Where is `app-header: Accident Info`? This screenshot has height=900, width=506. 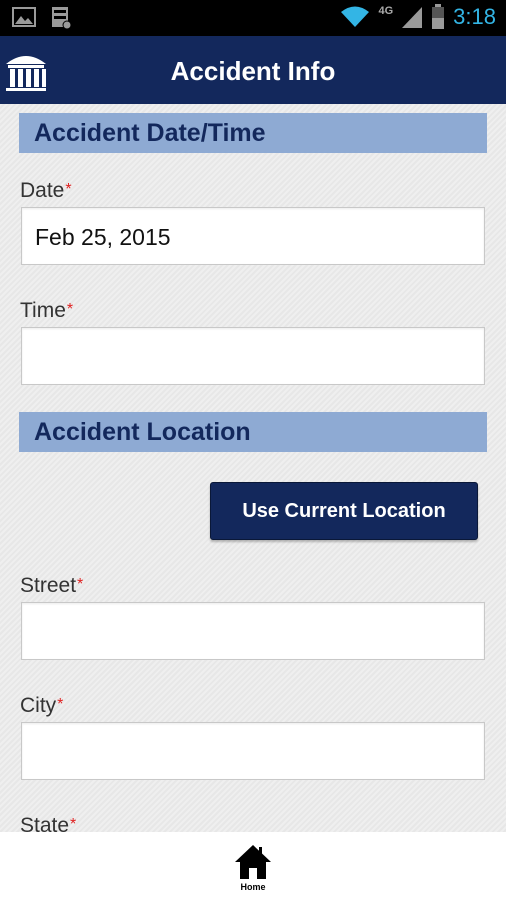 app-header: Accident Info is located at coordinates (253, 70).